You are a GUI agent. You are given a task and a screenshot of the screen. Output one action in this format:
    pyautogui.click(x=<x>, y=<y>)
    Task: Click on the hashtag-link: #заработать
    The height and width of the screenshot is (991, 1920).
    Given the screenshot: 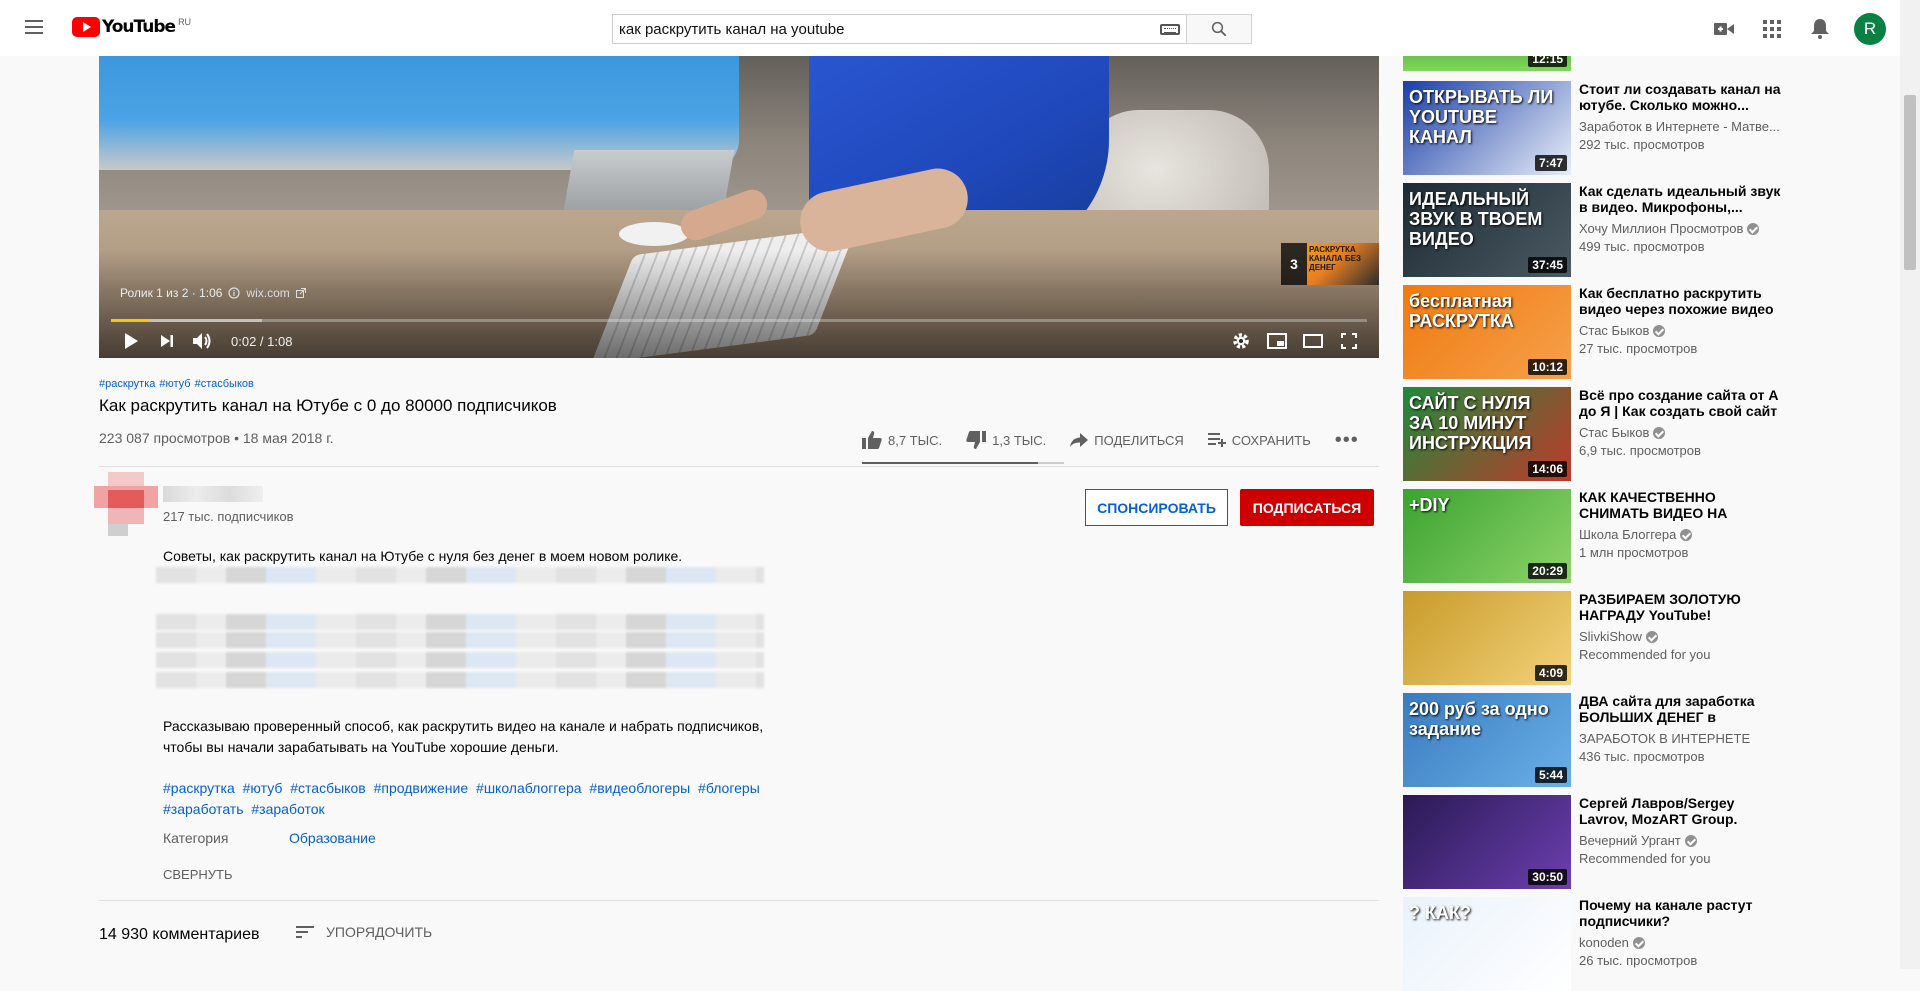 What is the action you would take?
    pyautogui.click(x=203, y=809)
    